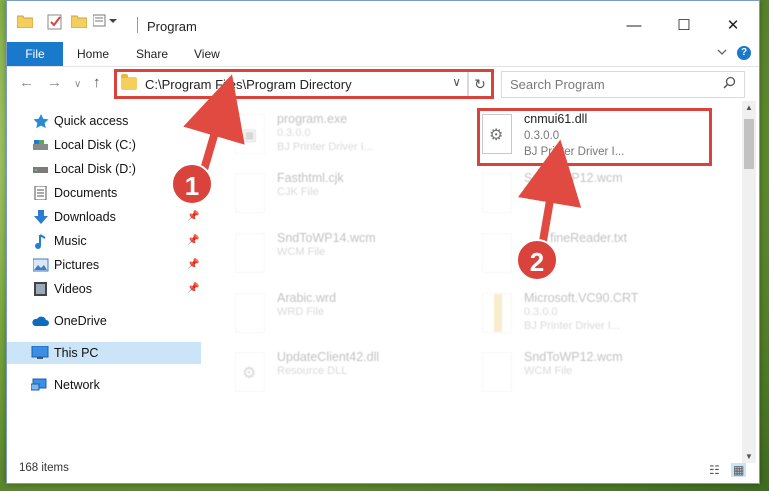 Image resolution: width=769 pixels, height=491 pixels. Describe the element at coordinates (192, 184) in the screenshot. I see `step-badge-1: 1` at that location.